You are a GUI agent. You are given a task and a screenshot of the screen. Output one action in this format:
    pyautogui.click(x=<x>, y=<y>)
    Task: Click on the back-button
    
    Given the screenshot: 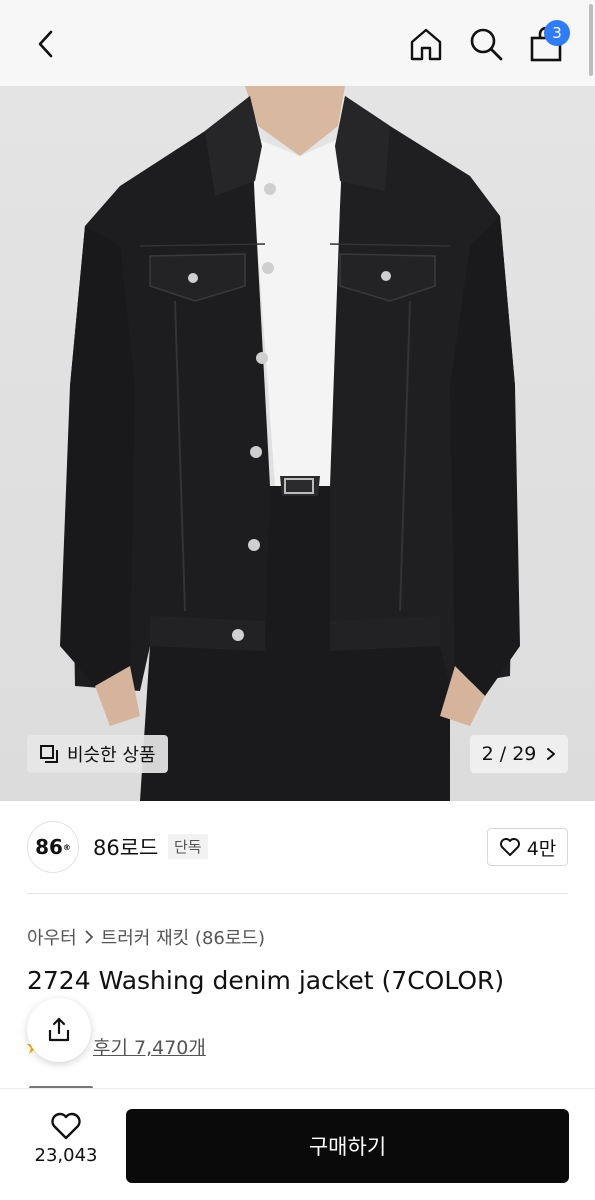 What is the action you would take?
    pyautogui.click(x=46, y=44)
    